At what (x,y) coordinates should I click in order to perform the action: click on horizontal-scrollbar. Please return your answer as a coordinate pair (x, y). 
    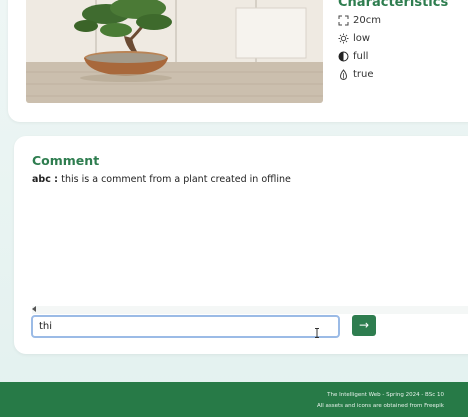
    Looking at the image, I should click on (250, 310).